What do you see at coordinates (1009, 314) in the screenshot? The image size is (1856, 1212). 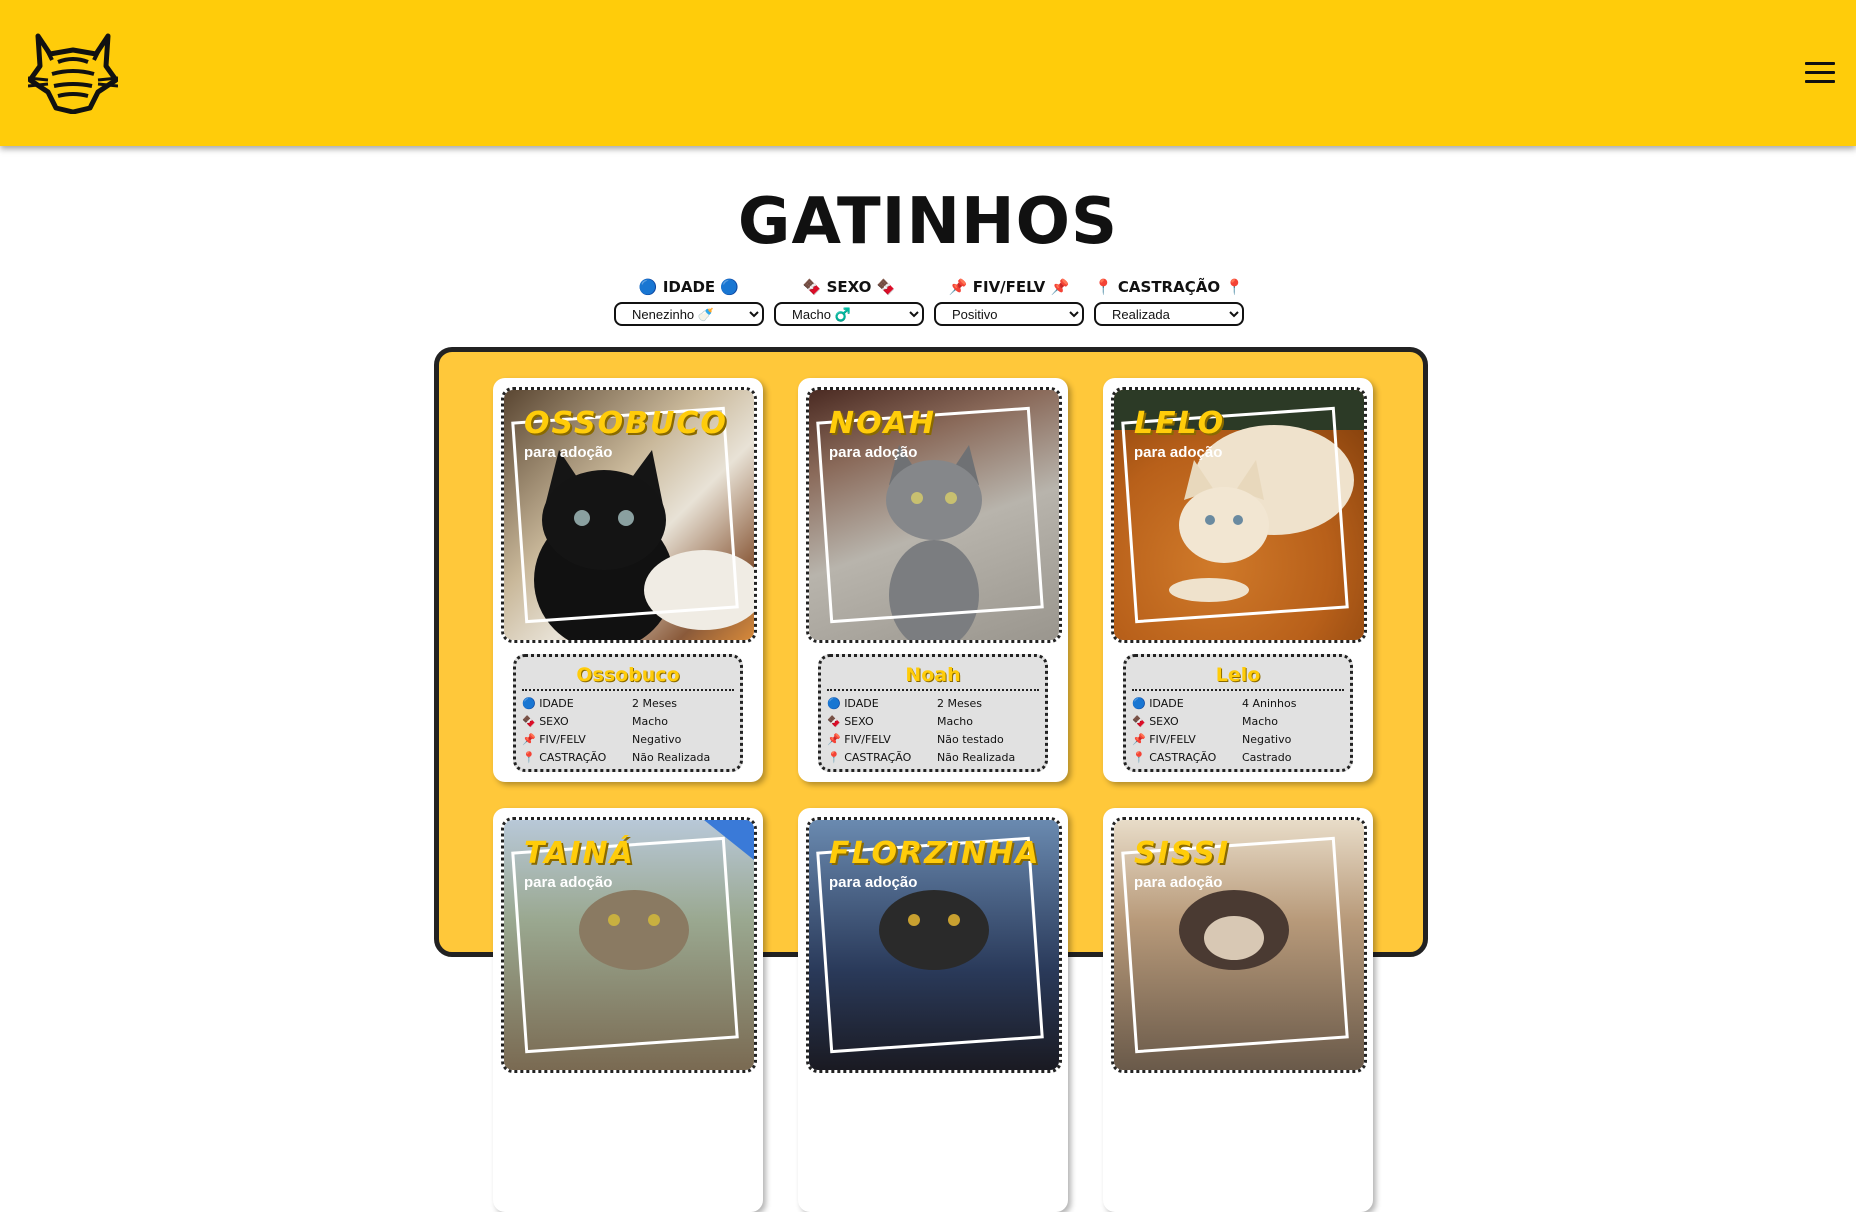 I see `filter-fiv-select: Positivo` at bounding box center [1009, 314].